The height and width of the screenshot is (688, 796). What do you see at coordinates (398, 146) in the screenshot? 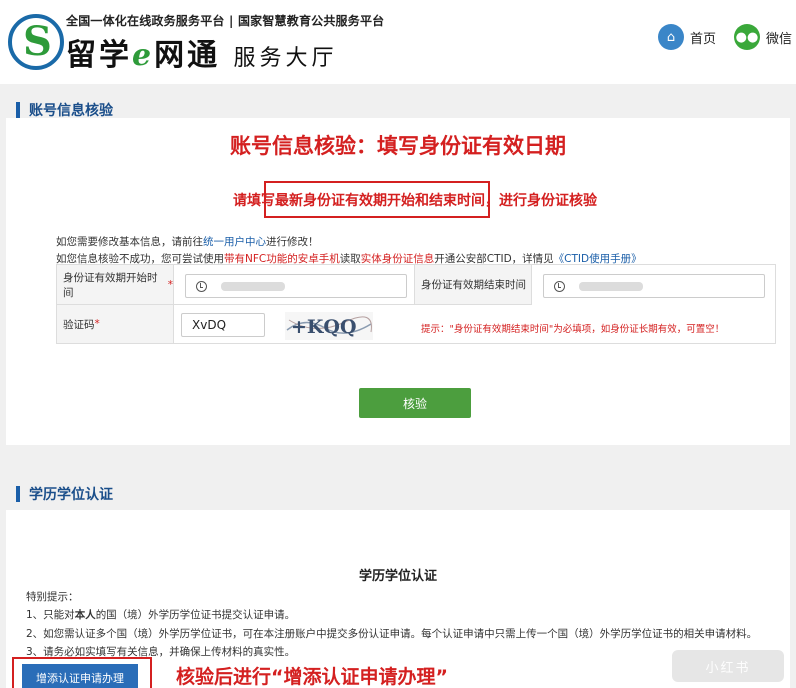
I see `annotation-title: 账号信息核验：填写身份证有效日期` at bounding box center [398, 146].